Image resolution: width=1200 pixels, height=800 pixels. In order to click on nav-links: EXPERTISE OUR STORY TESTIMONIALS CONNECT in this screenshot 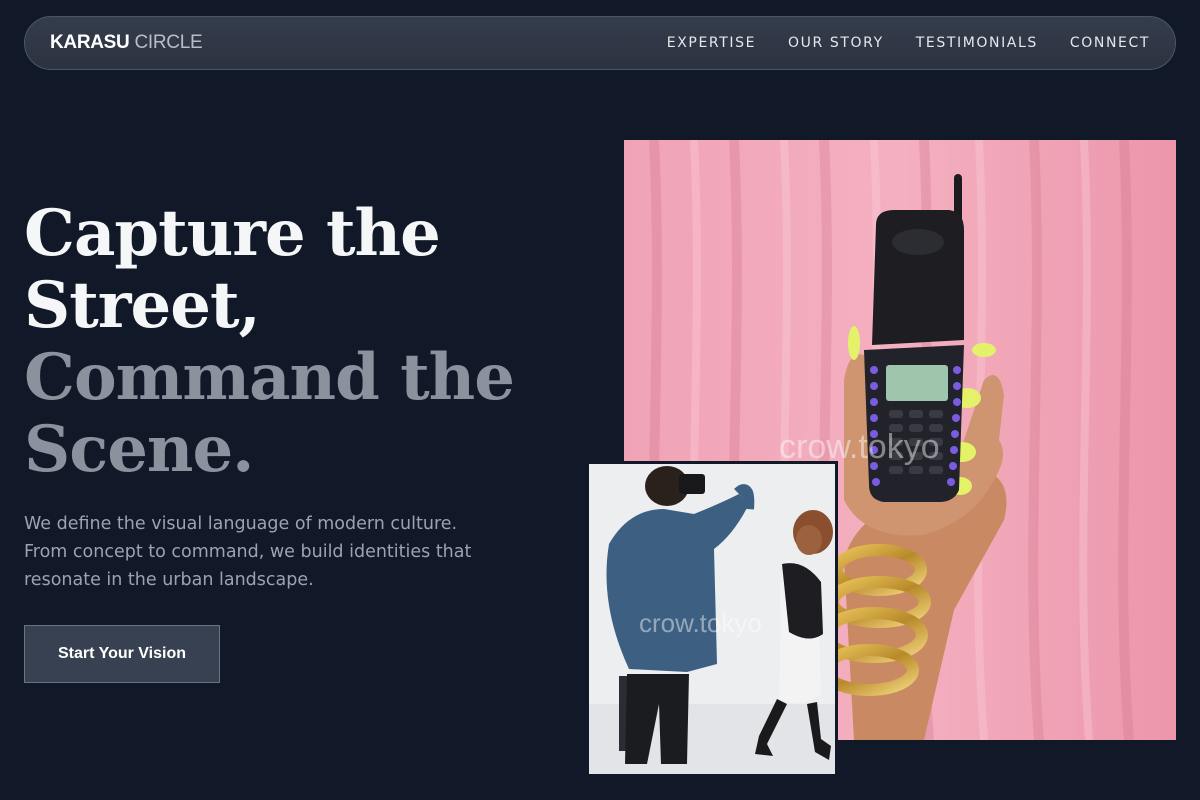, I will do `click(908, 43)`.